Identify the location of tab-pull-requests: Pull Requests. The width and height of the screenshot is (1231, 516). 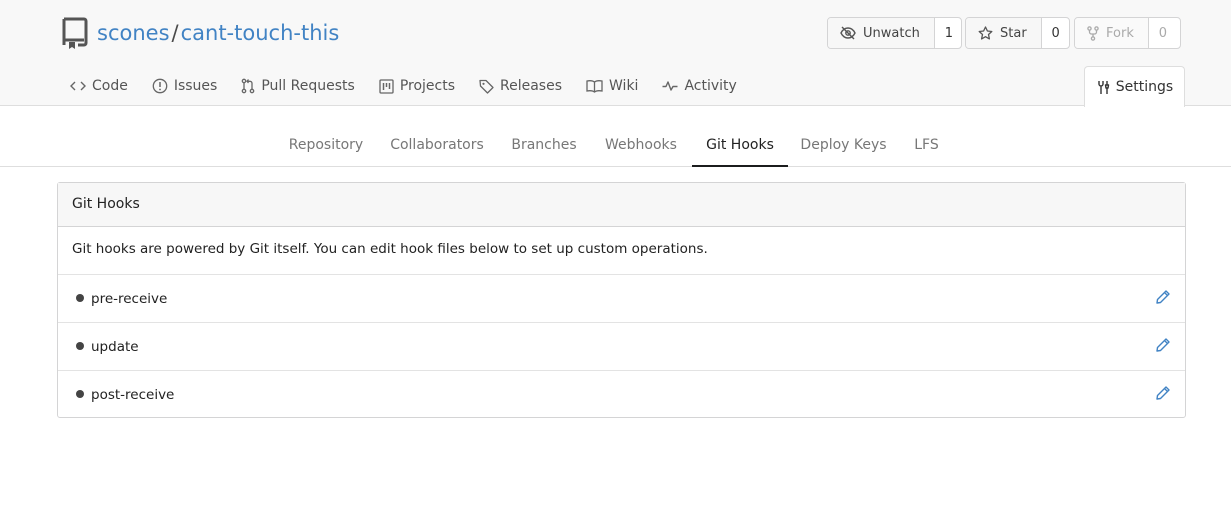
(303, 86).